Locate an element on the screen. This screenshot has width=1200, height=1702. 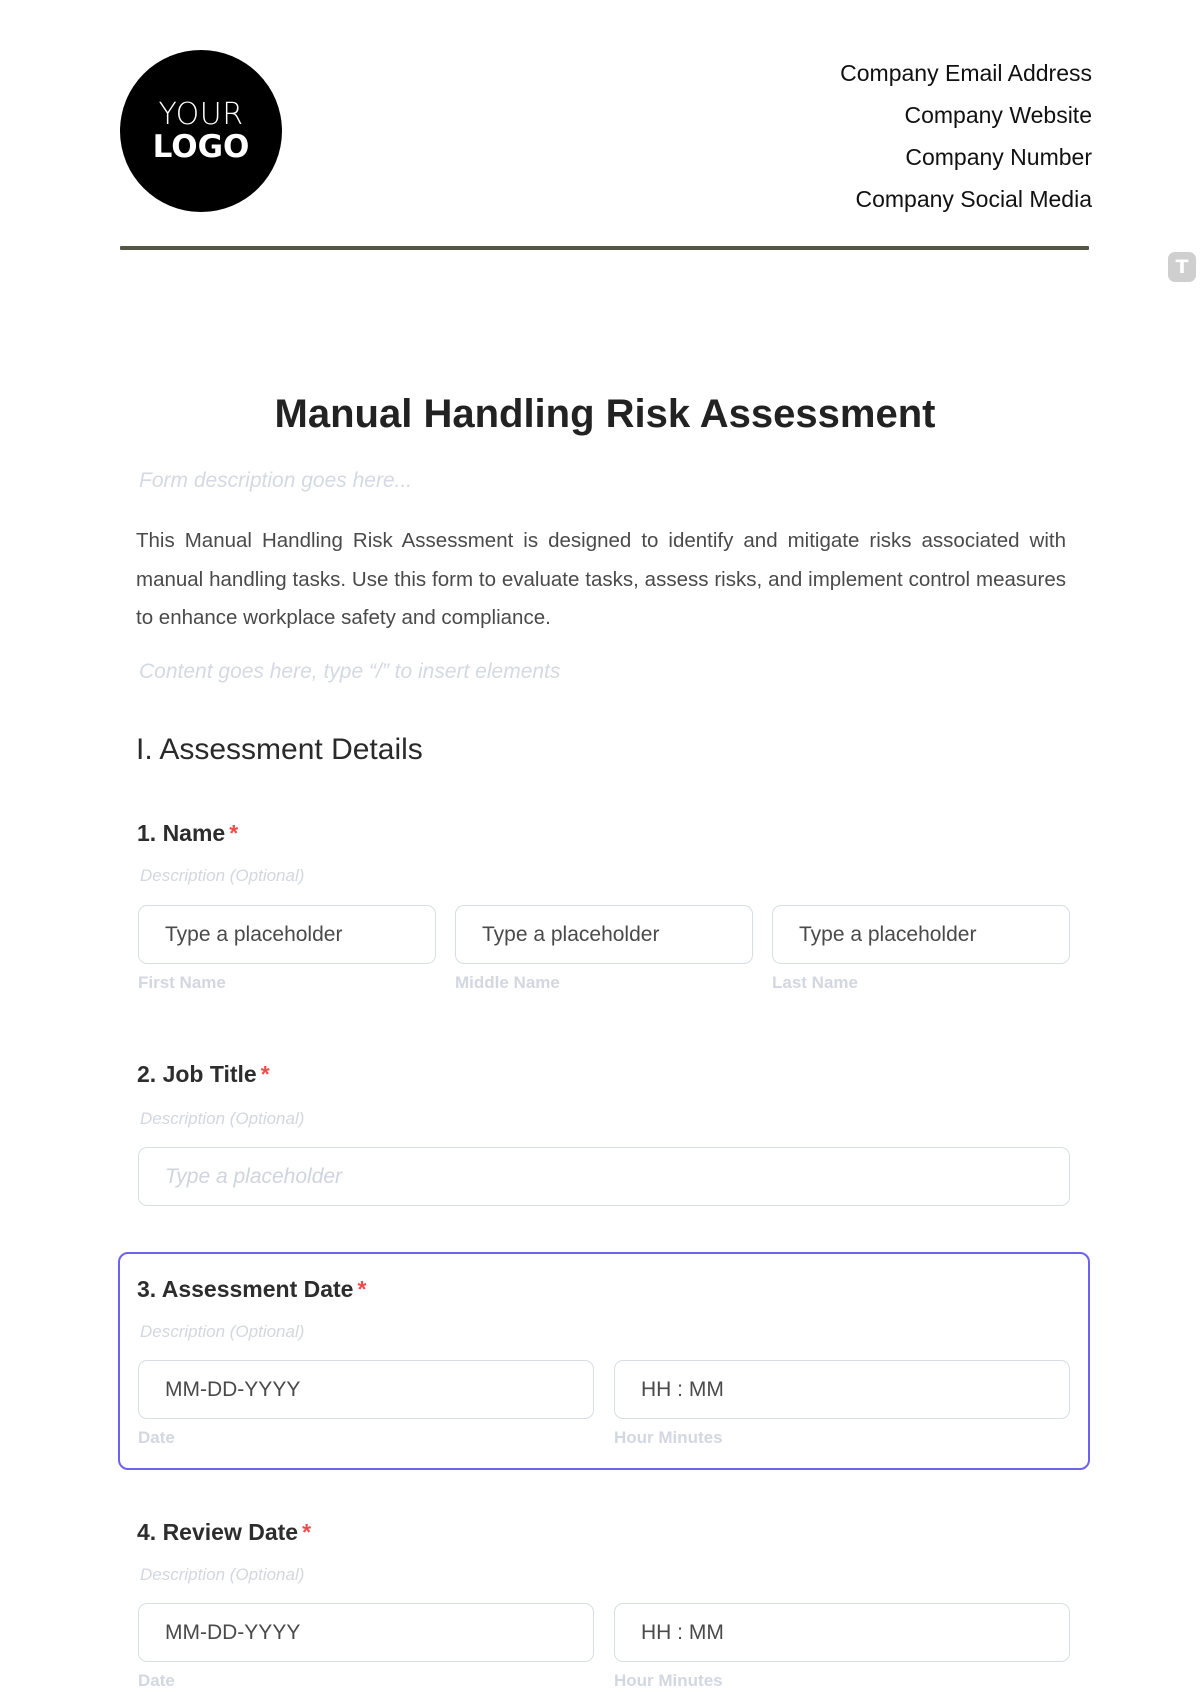
logo-line-2: LOGO is located at coordinates (201, 146).